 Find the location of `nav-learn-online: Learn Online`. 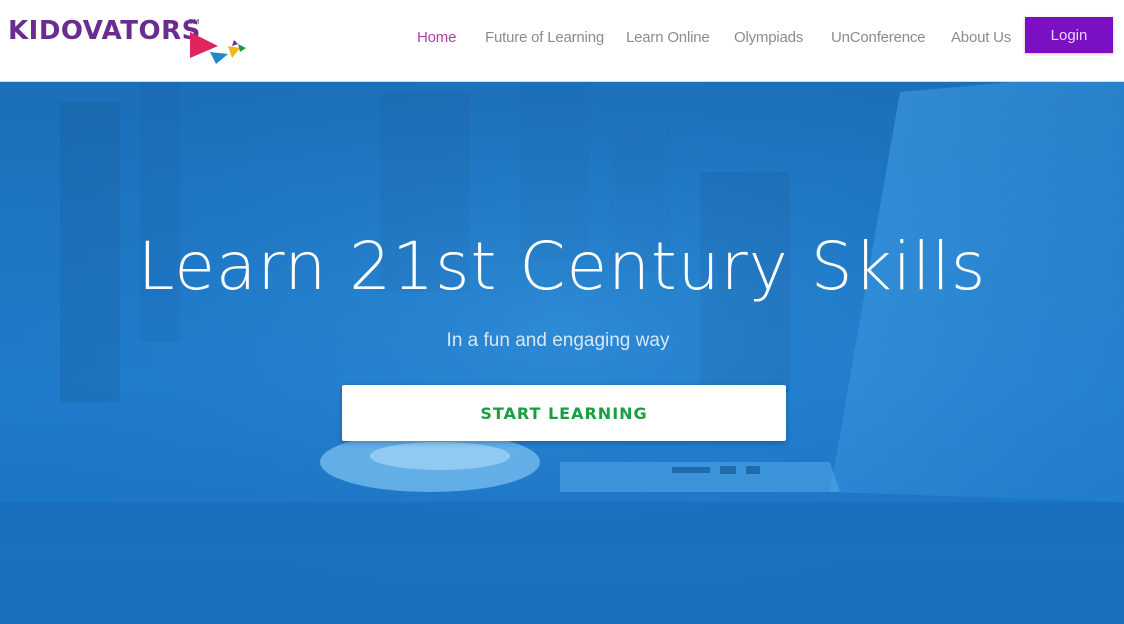

nav-learn-online: Learn Online is located at coordinates (668, 37).